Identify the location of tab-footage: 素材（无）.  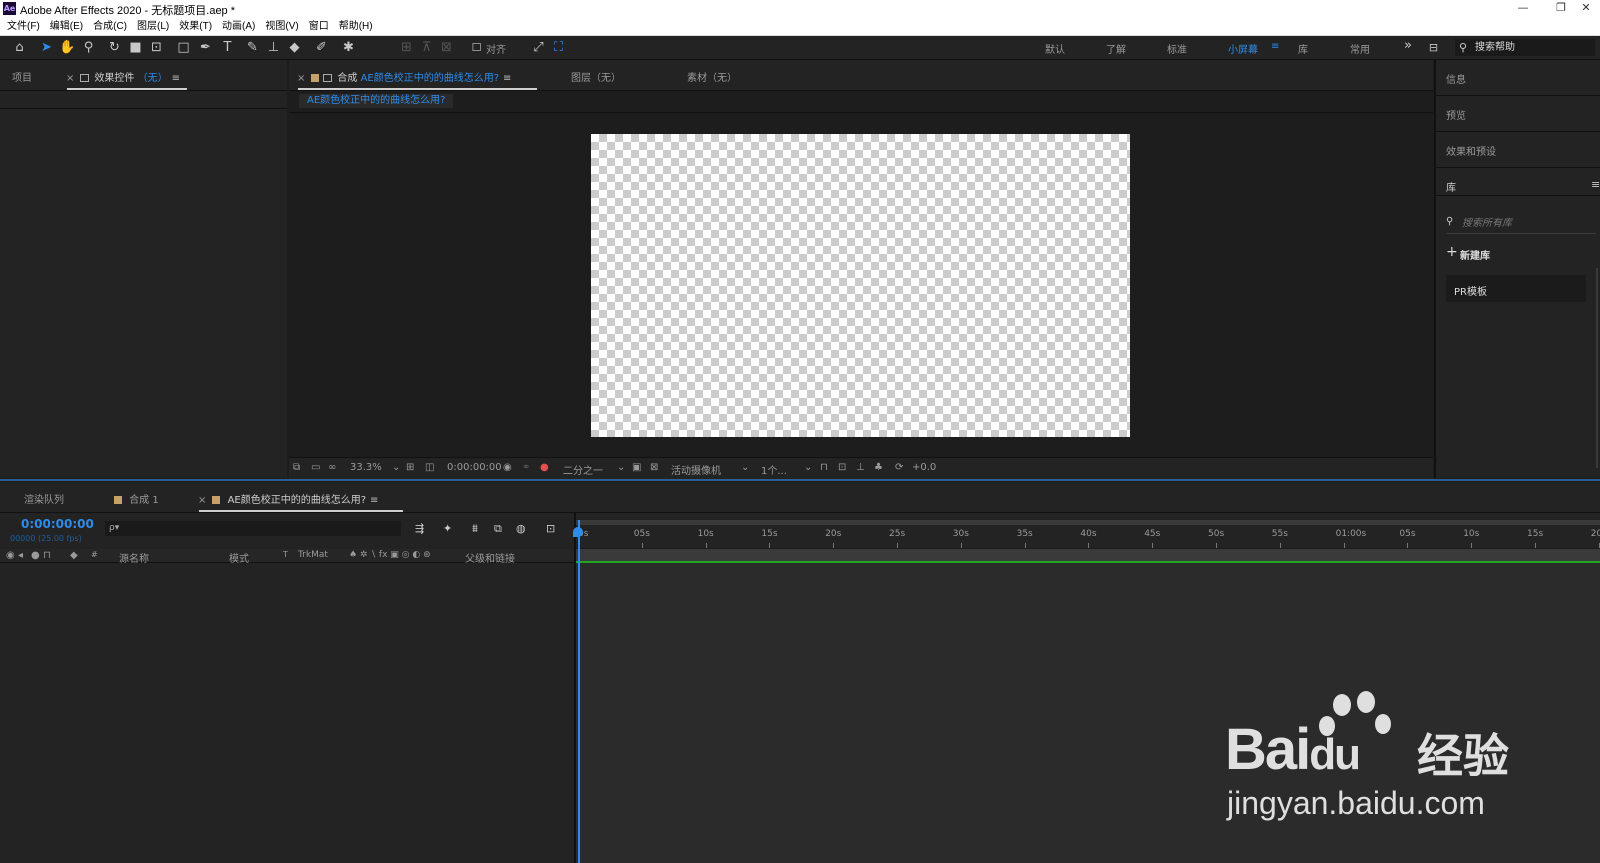
(712, 76).